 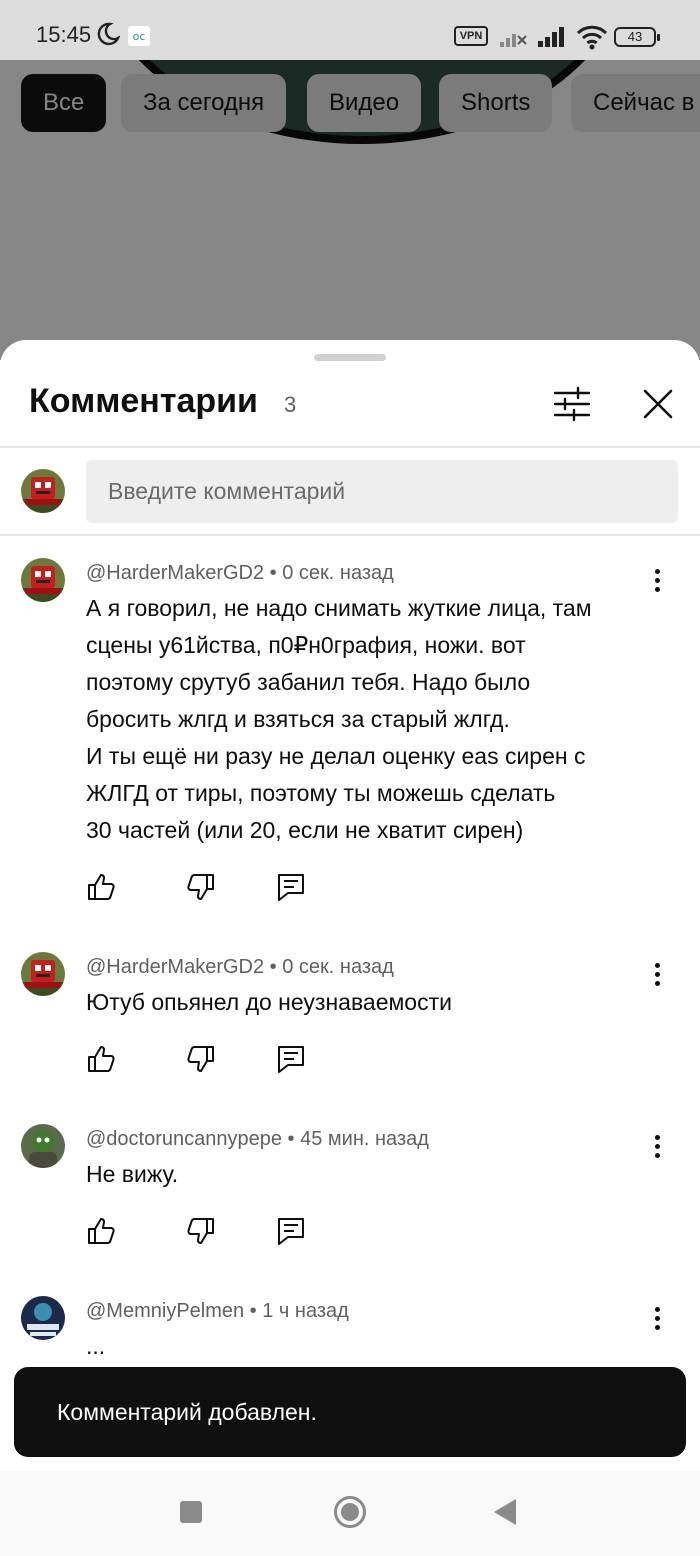 I want to click on battery-icon: 43, so click(x=637, y=37).